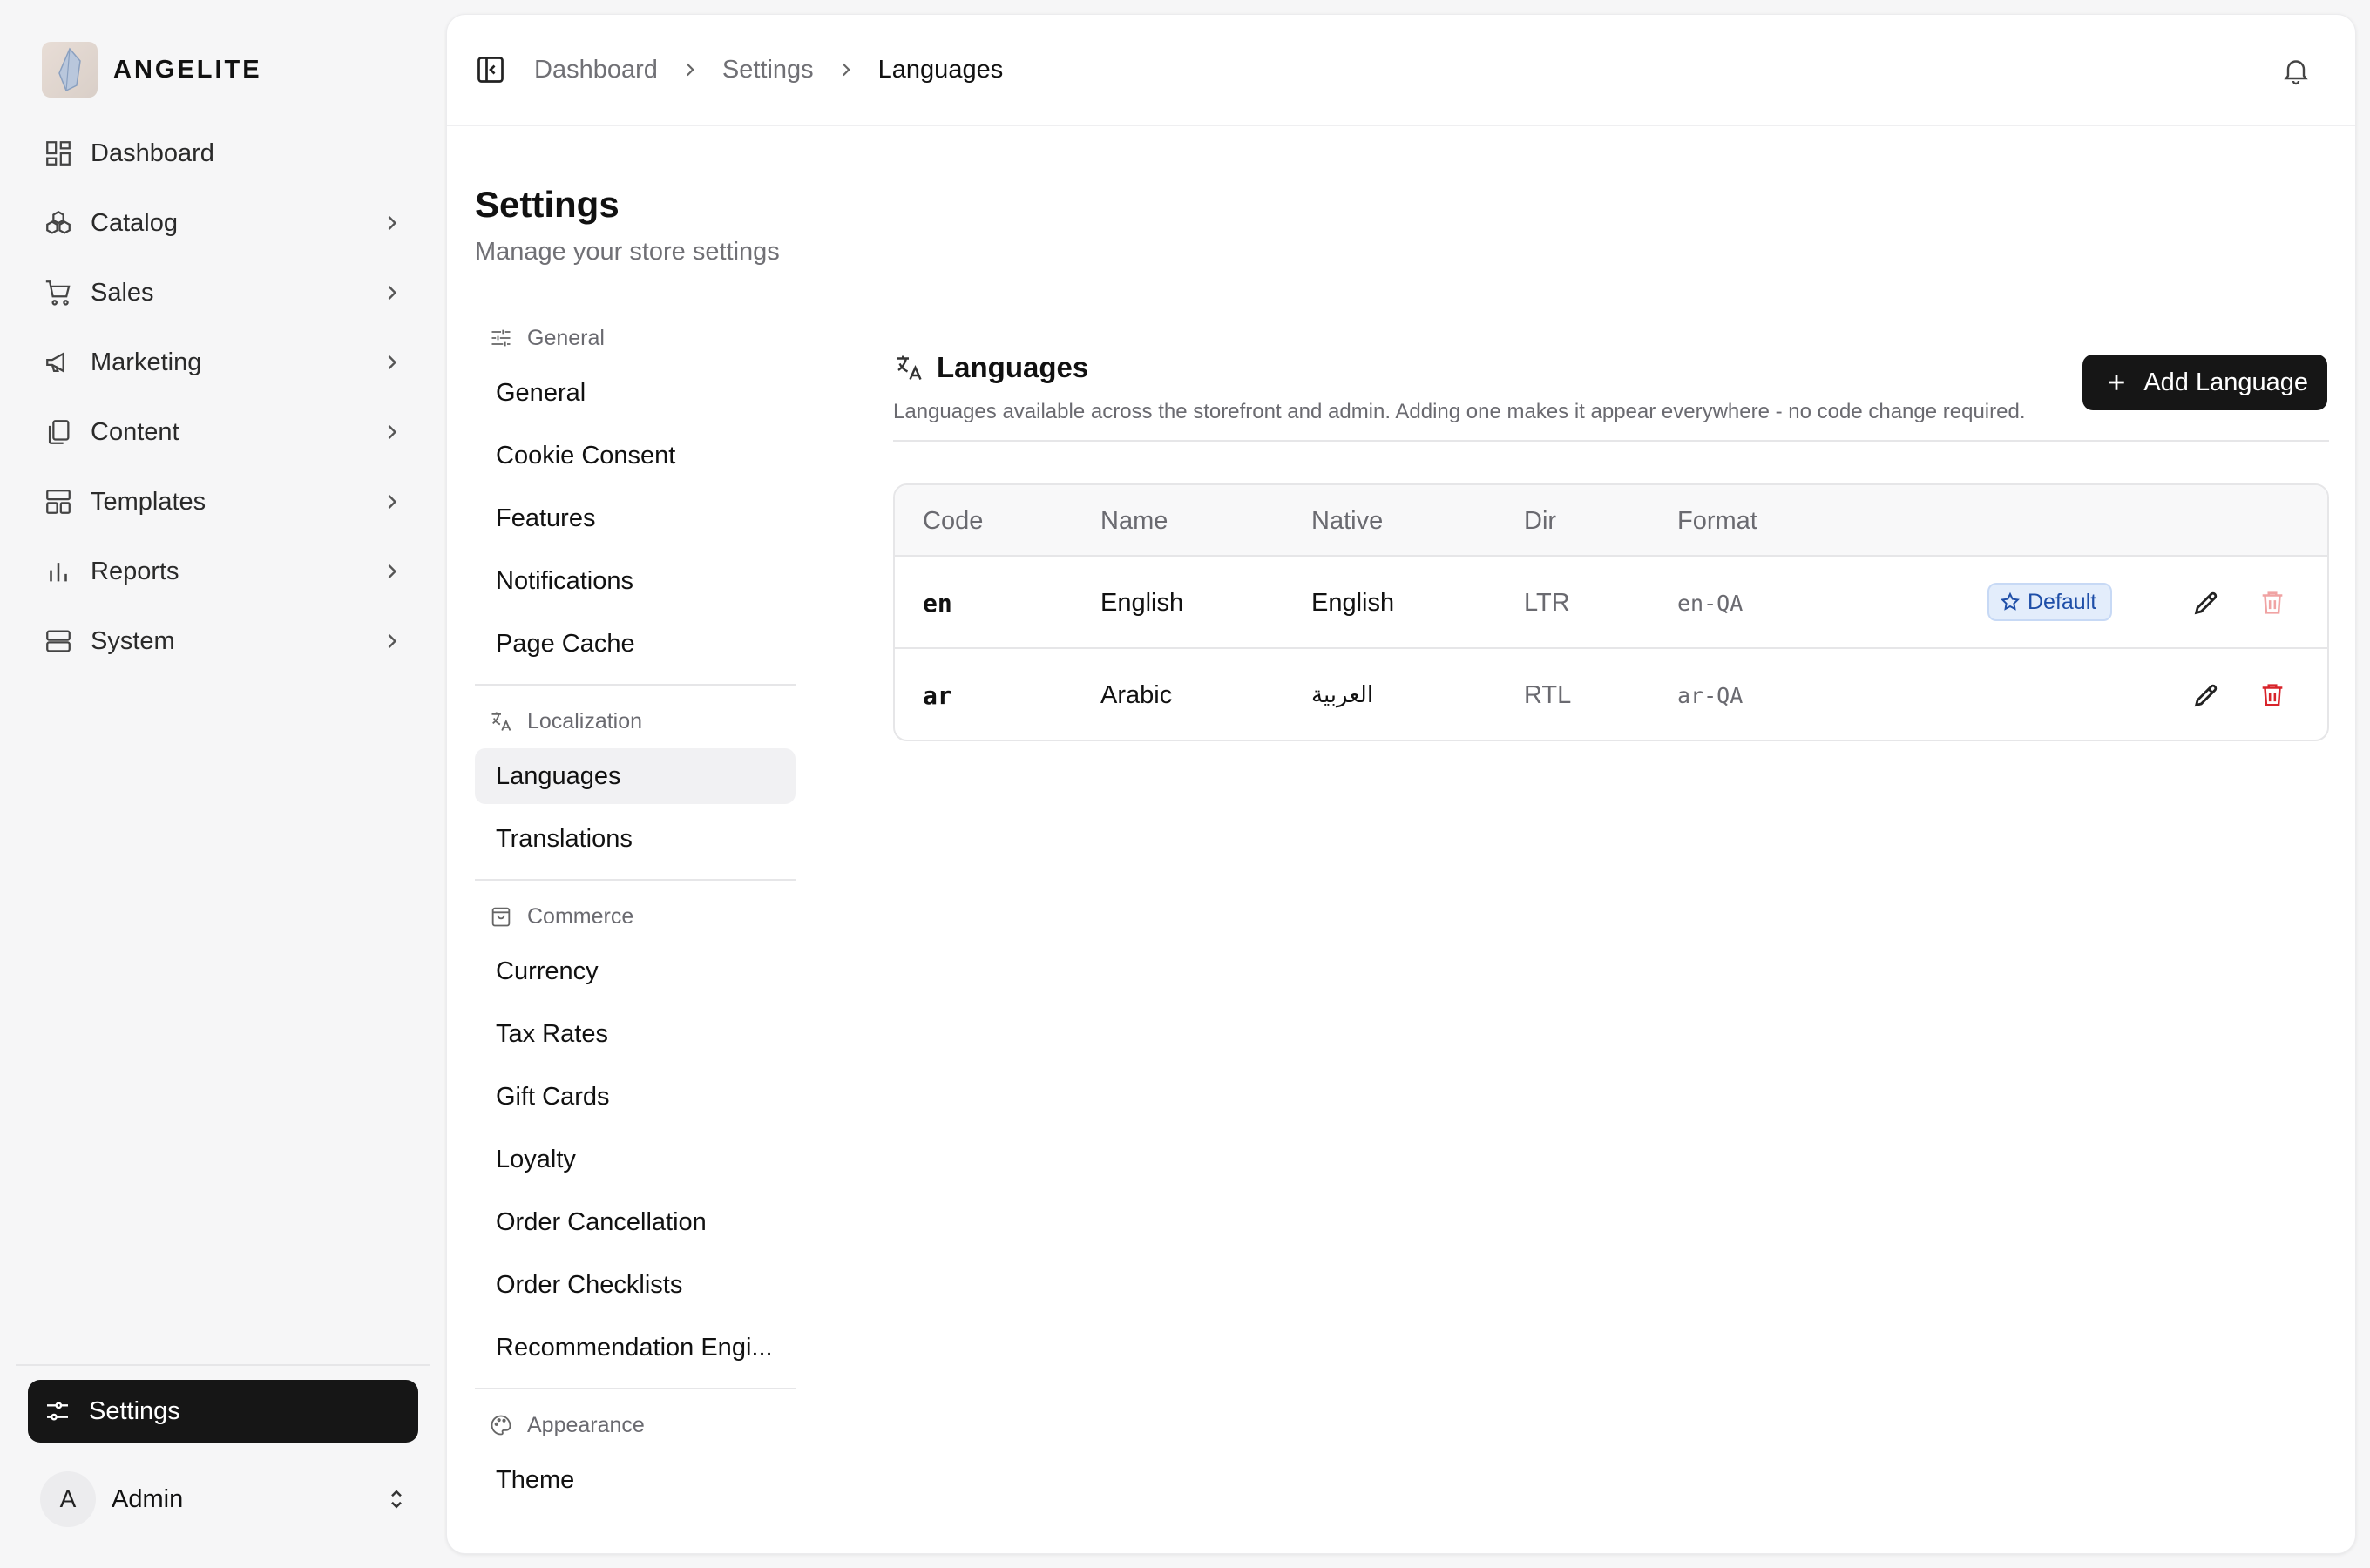  What do you see at coordinates (635, 721) in the screenshot?
I see `settings-group-localization: Localization` at bounding box center [635, 721].